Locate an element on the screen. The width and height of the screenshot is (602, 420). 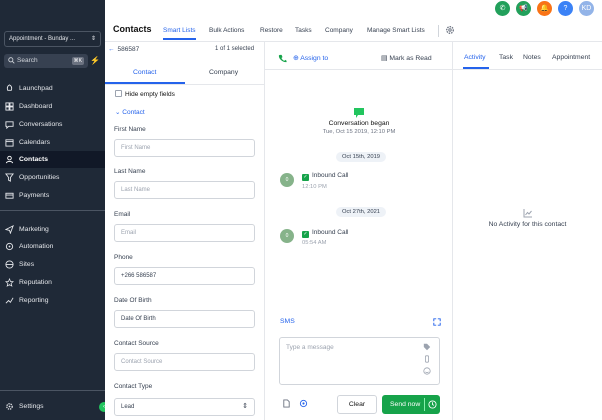
last-name-input: Last Name is located at coordinates (184, 190).